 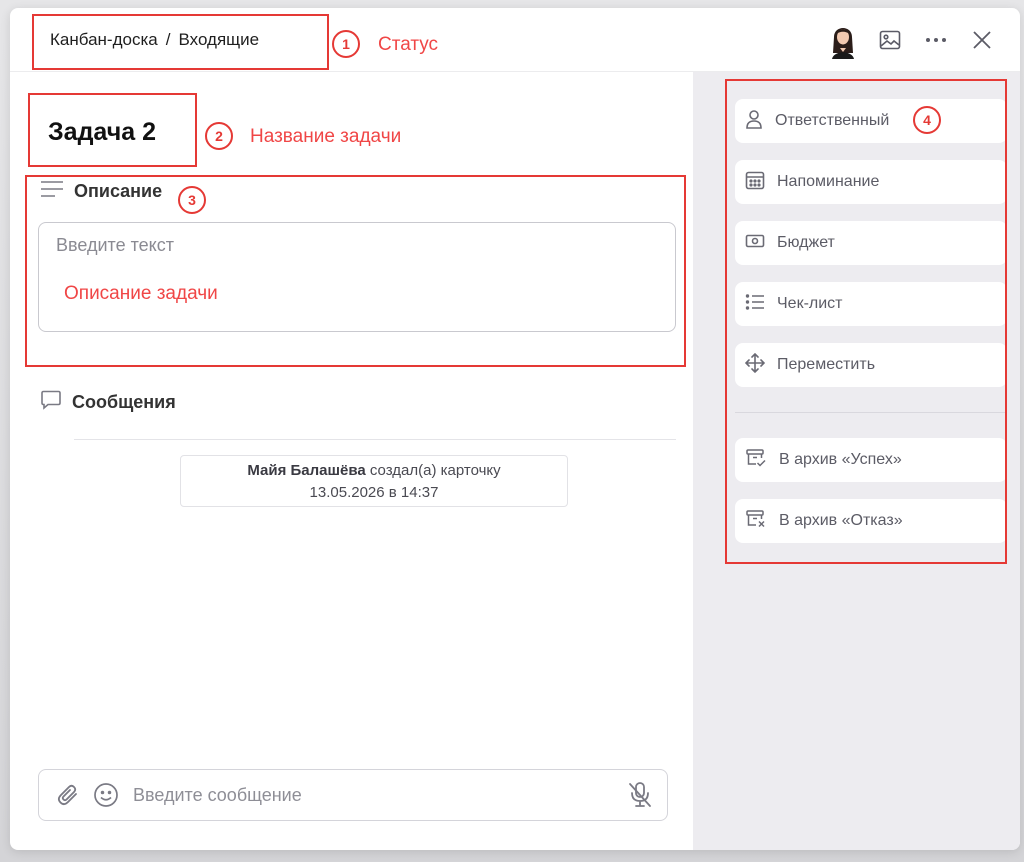 What do you see at coordinates (435, 470) in the screenshot?
I see `event-action: создал(а) карточку` at bounding box center [435, 470].